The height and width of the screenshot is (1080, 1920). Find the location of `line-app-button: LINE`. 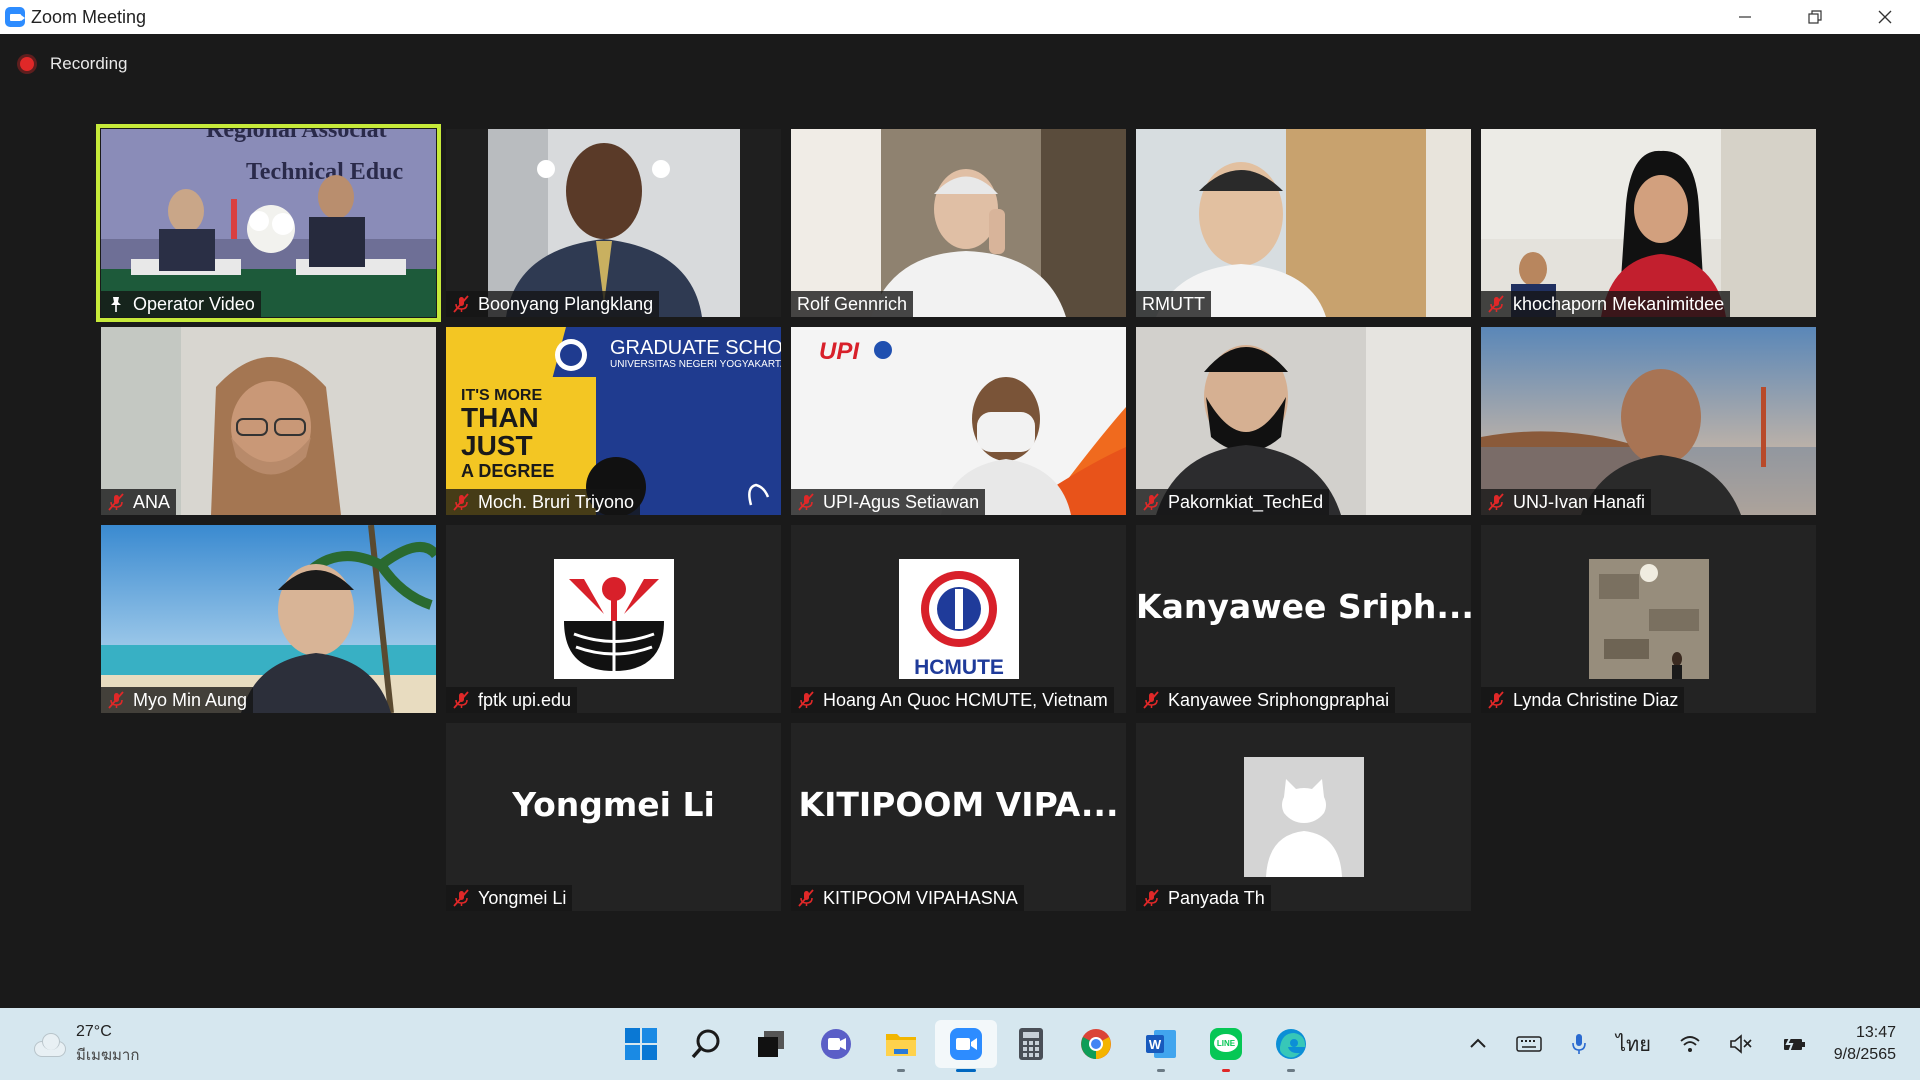

line-app-button: LINE is located at coordinates (1226, 1046).